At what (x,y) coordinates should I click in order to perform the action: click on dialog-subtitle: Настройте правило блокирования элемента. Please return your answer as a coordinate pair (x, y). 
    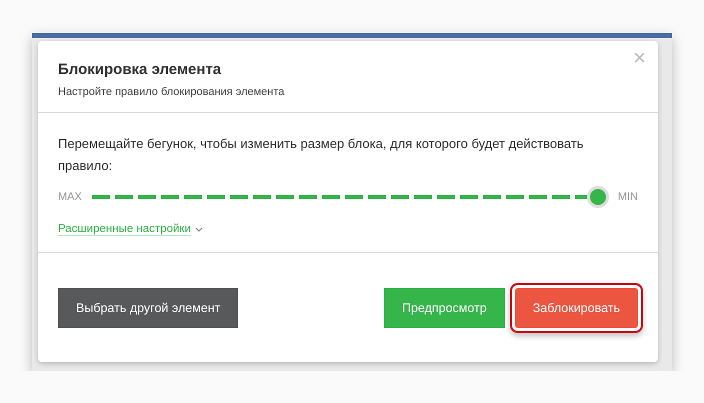
    Looking at the image, I should click on (172, 92).